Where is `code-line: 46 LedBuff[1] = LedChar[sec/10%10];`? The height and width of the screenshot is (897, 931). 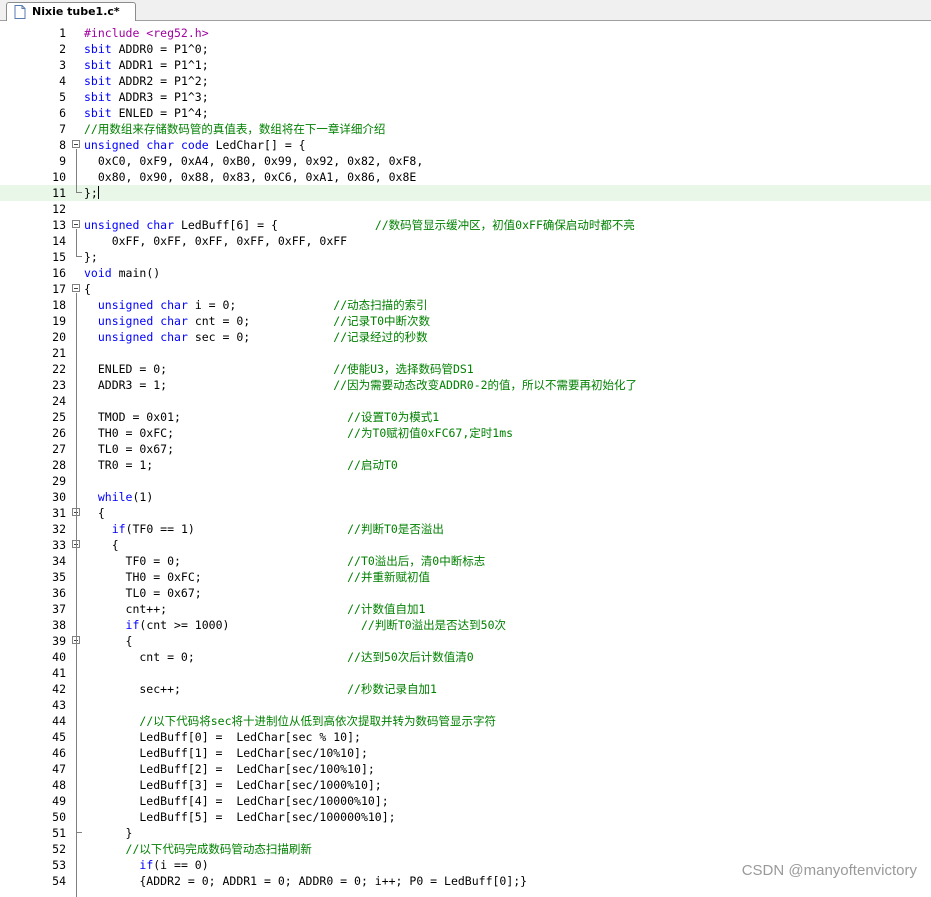 code-line: 46 LedBuff[1] = LedChar[sec/10%10]; is located at coordinates (465, 753).